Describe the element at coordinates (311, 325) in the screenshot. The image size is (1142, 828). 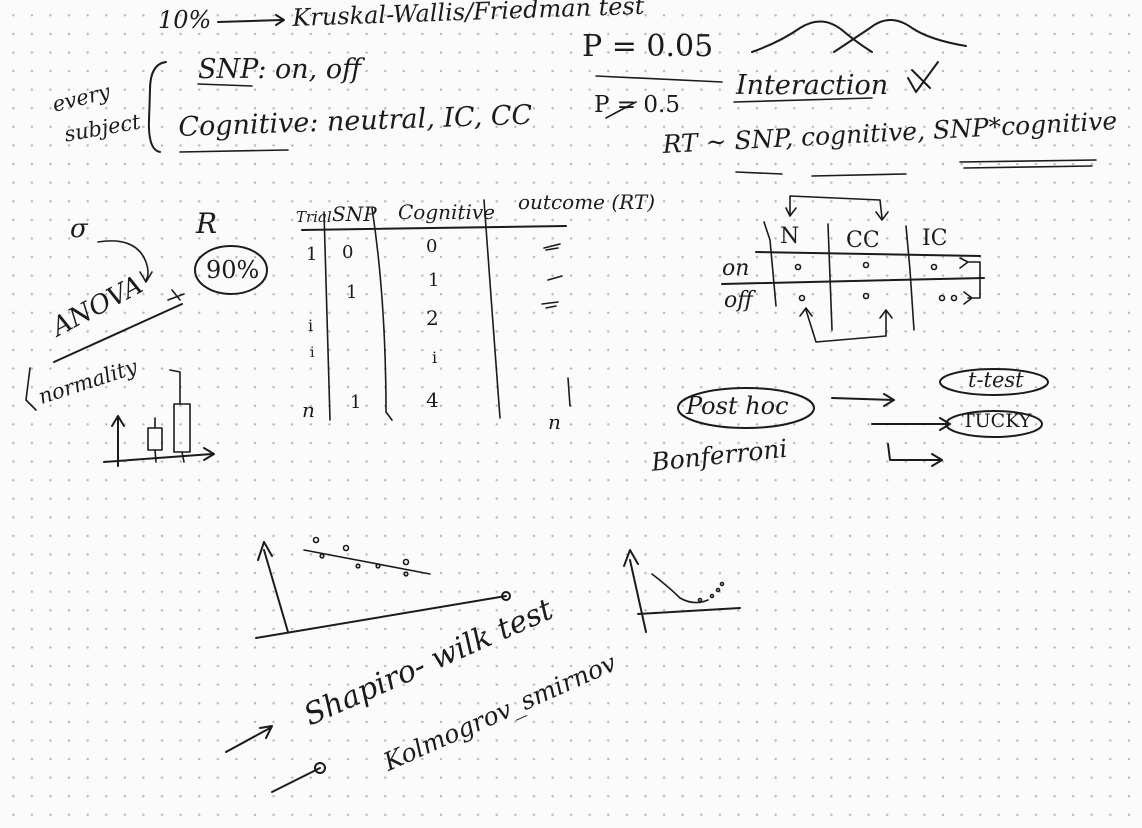
I see `trial-cell-3: i` at that location.